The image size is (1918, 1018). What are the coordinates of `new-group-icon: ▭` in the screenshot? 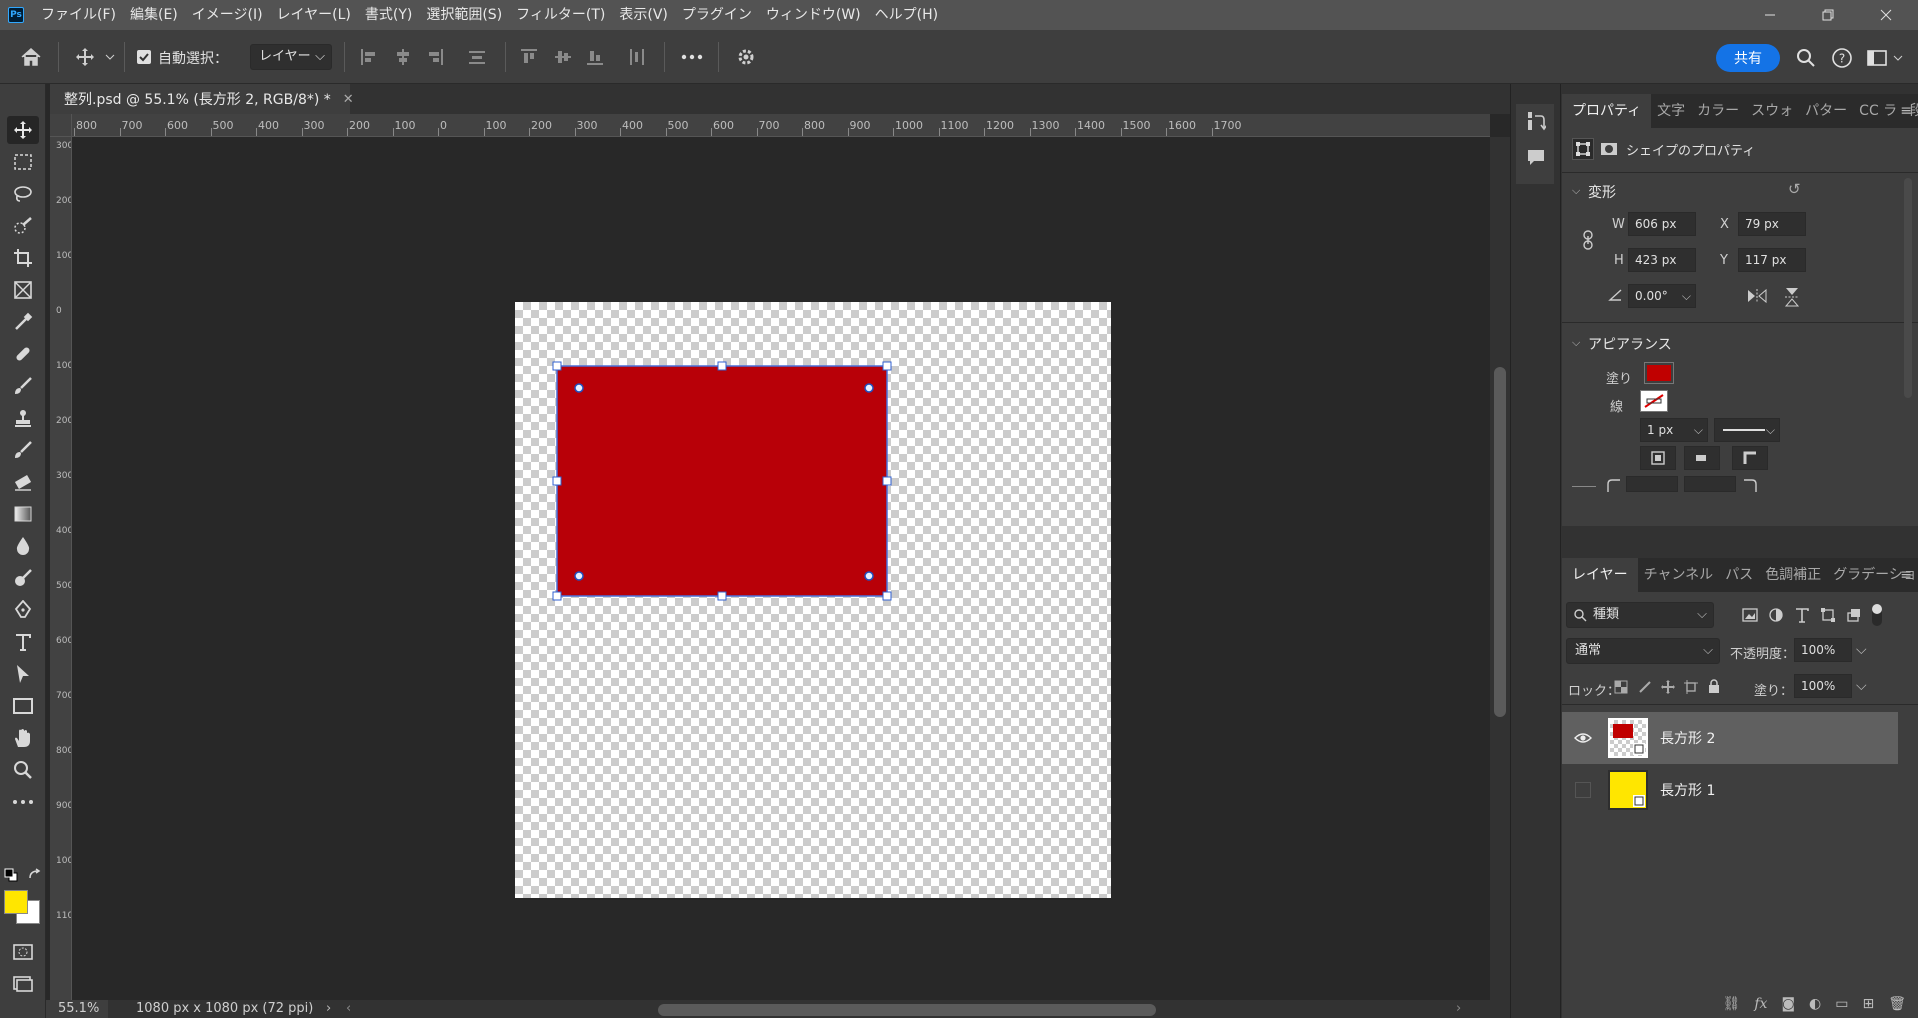 It's located at (1841, 1004).